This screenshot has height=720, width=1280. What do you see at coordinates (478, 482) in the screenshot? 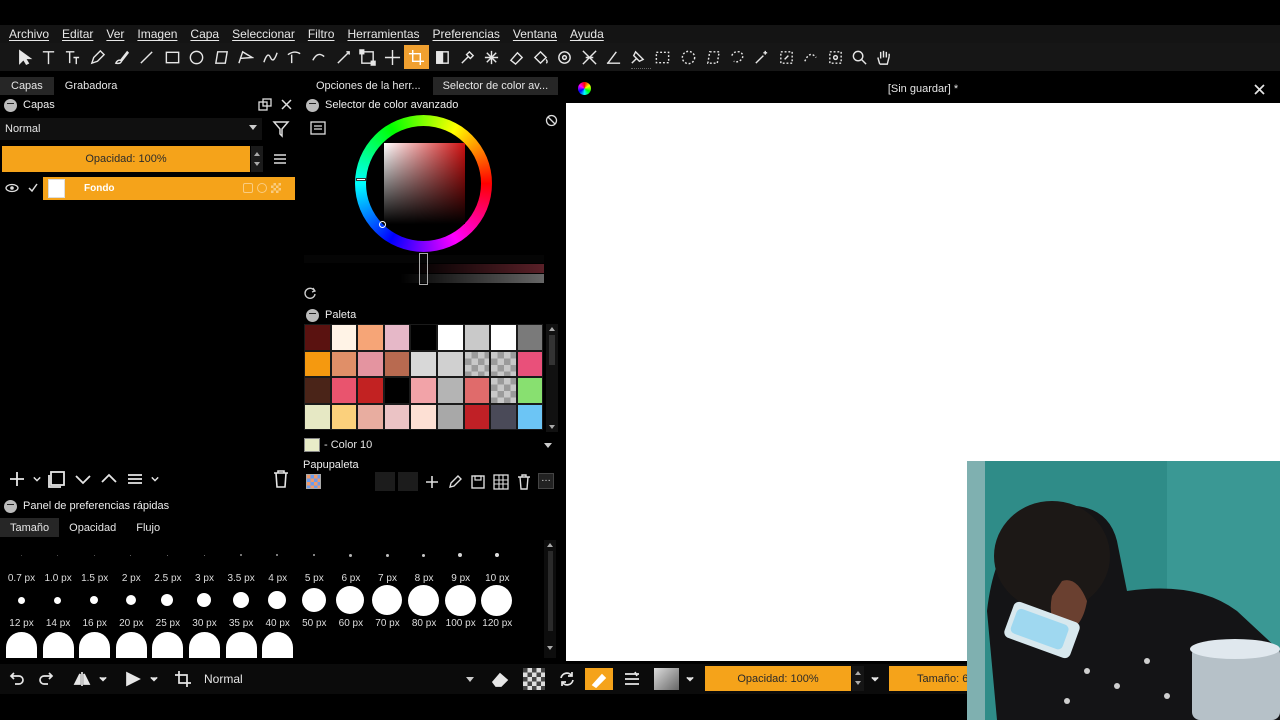
I see `save-palette-icon` at bounding box center [478, 482].